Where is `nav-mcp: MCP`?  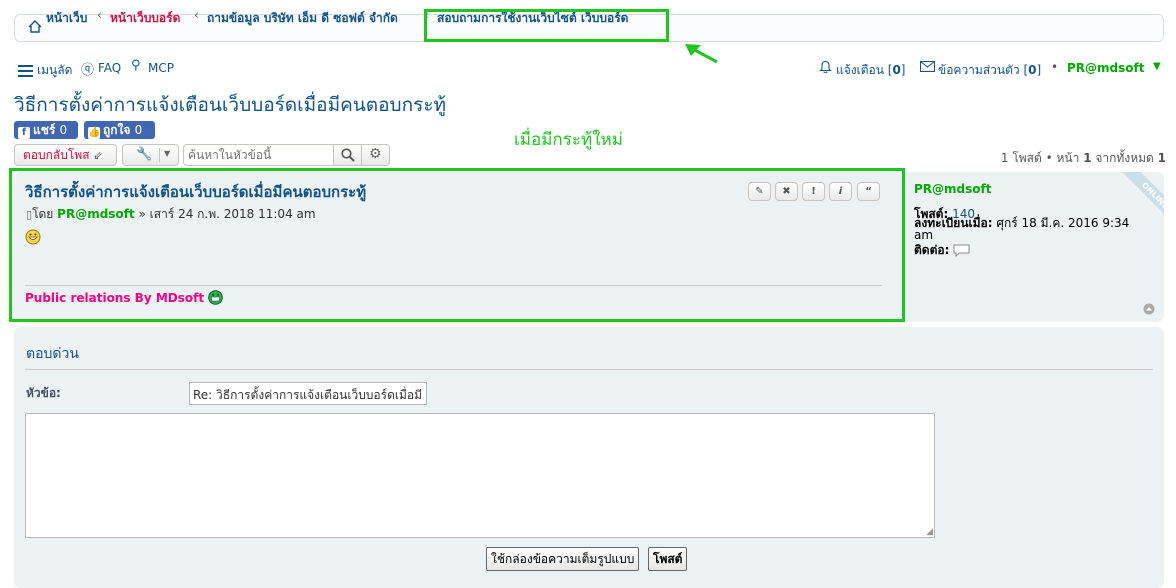
nav-mcp: MCP is located at coordinates (161, 68).